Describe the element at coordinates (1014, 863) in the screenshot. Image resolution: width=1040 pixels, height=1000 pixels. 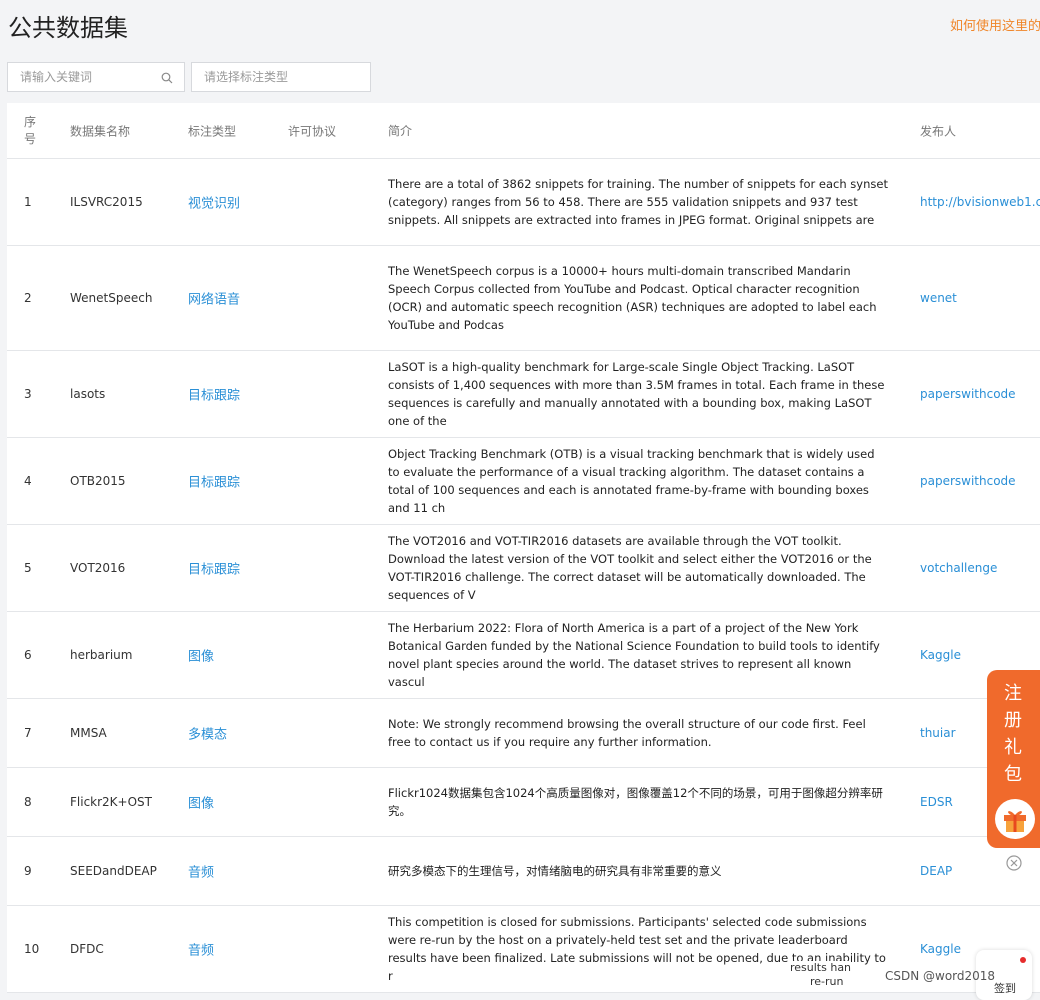
I see `close-icon` at that location.